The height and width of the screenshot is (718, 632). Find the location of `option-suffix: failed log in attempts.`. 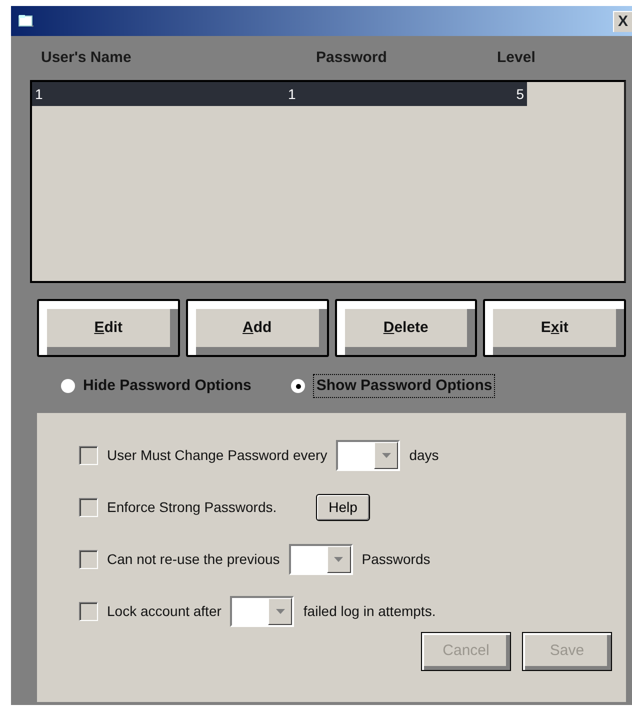

option-suffix: failed log in attempts. is located at coordinates (369, 611).